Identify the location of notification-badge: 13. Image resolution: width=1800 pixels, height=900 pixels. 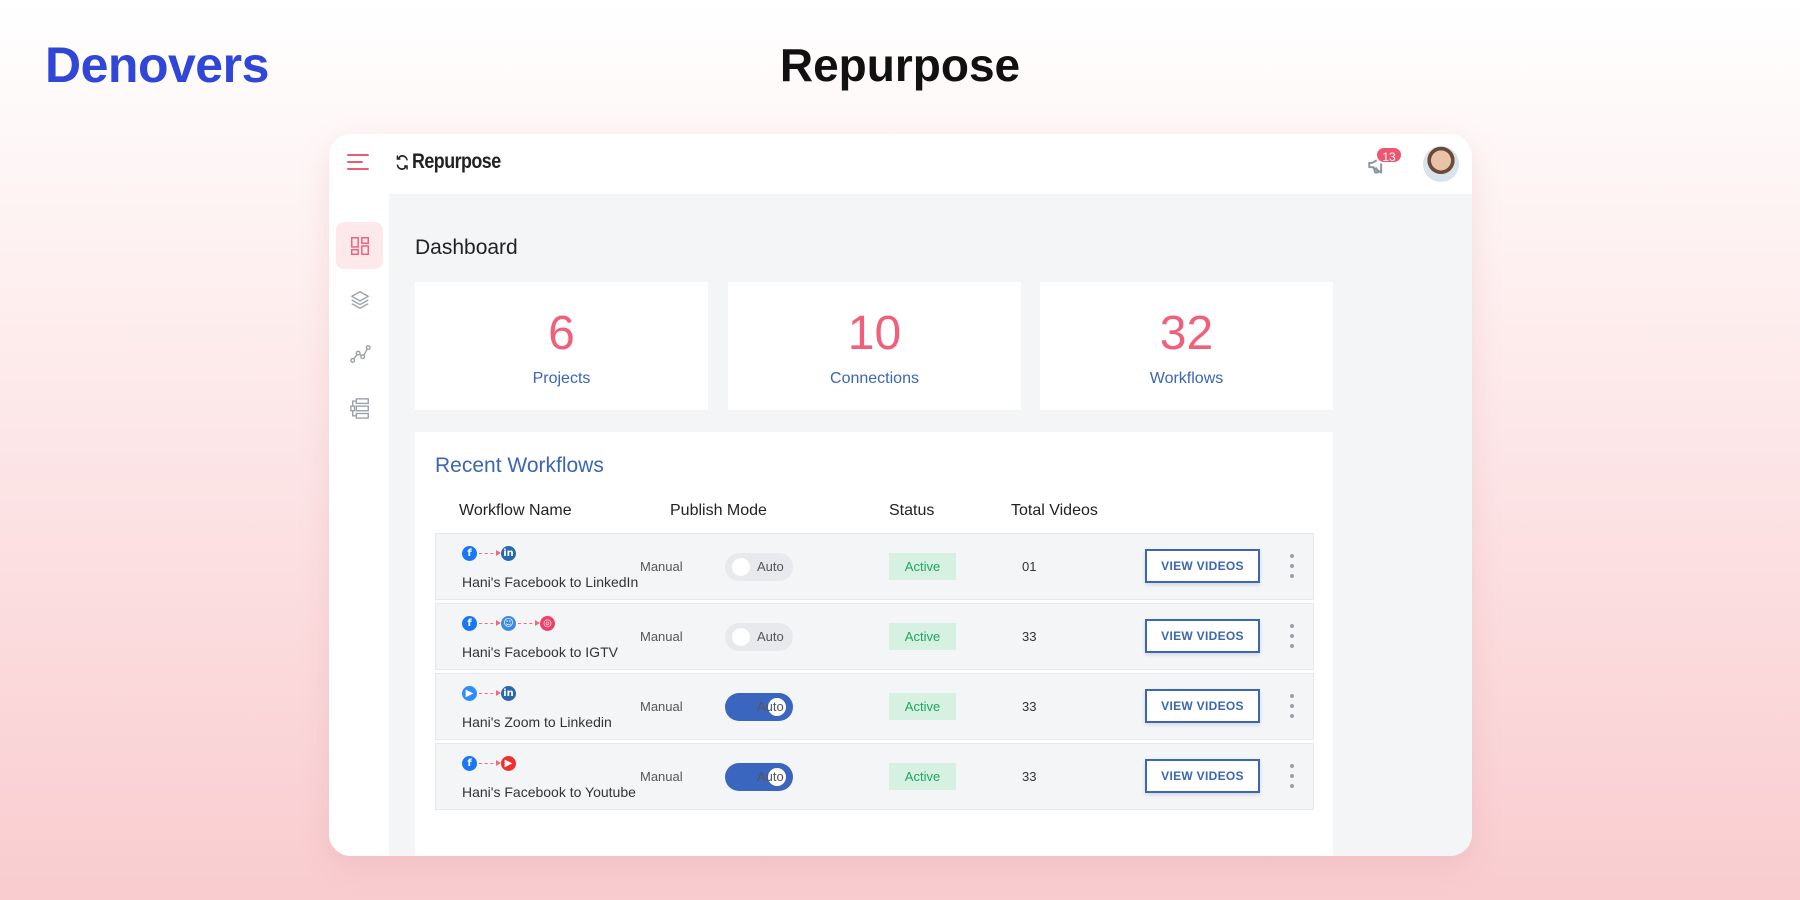
(1389, 155).